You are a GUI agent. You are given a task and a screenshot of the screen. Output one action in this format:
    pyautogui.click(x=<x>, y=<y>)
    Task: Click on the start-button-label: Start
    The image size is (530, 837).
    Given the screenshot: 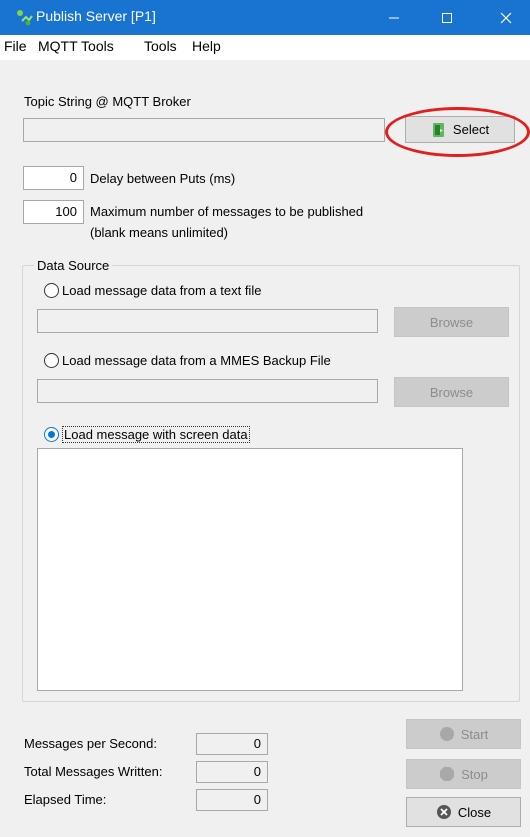 What is the action you would take?
    pyautogui.click(x=474, y=734)
    